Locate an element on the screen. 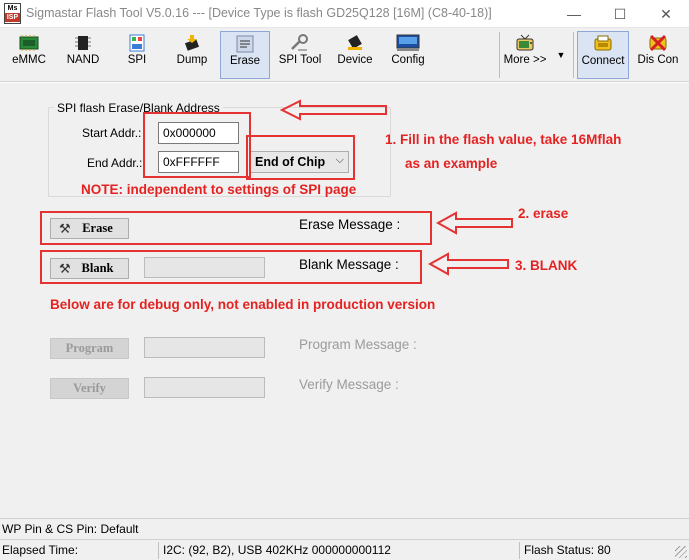 The height and width of the screenshot is (560, 689). pin-status-text: WP Pin & CS Pin: Default is located at coordinates (70, 529).